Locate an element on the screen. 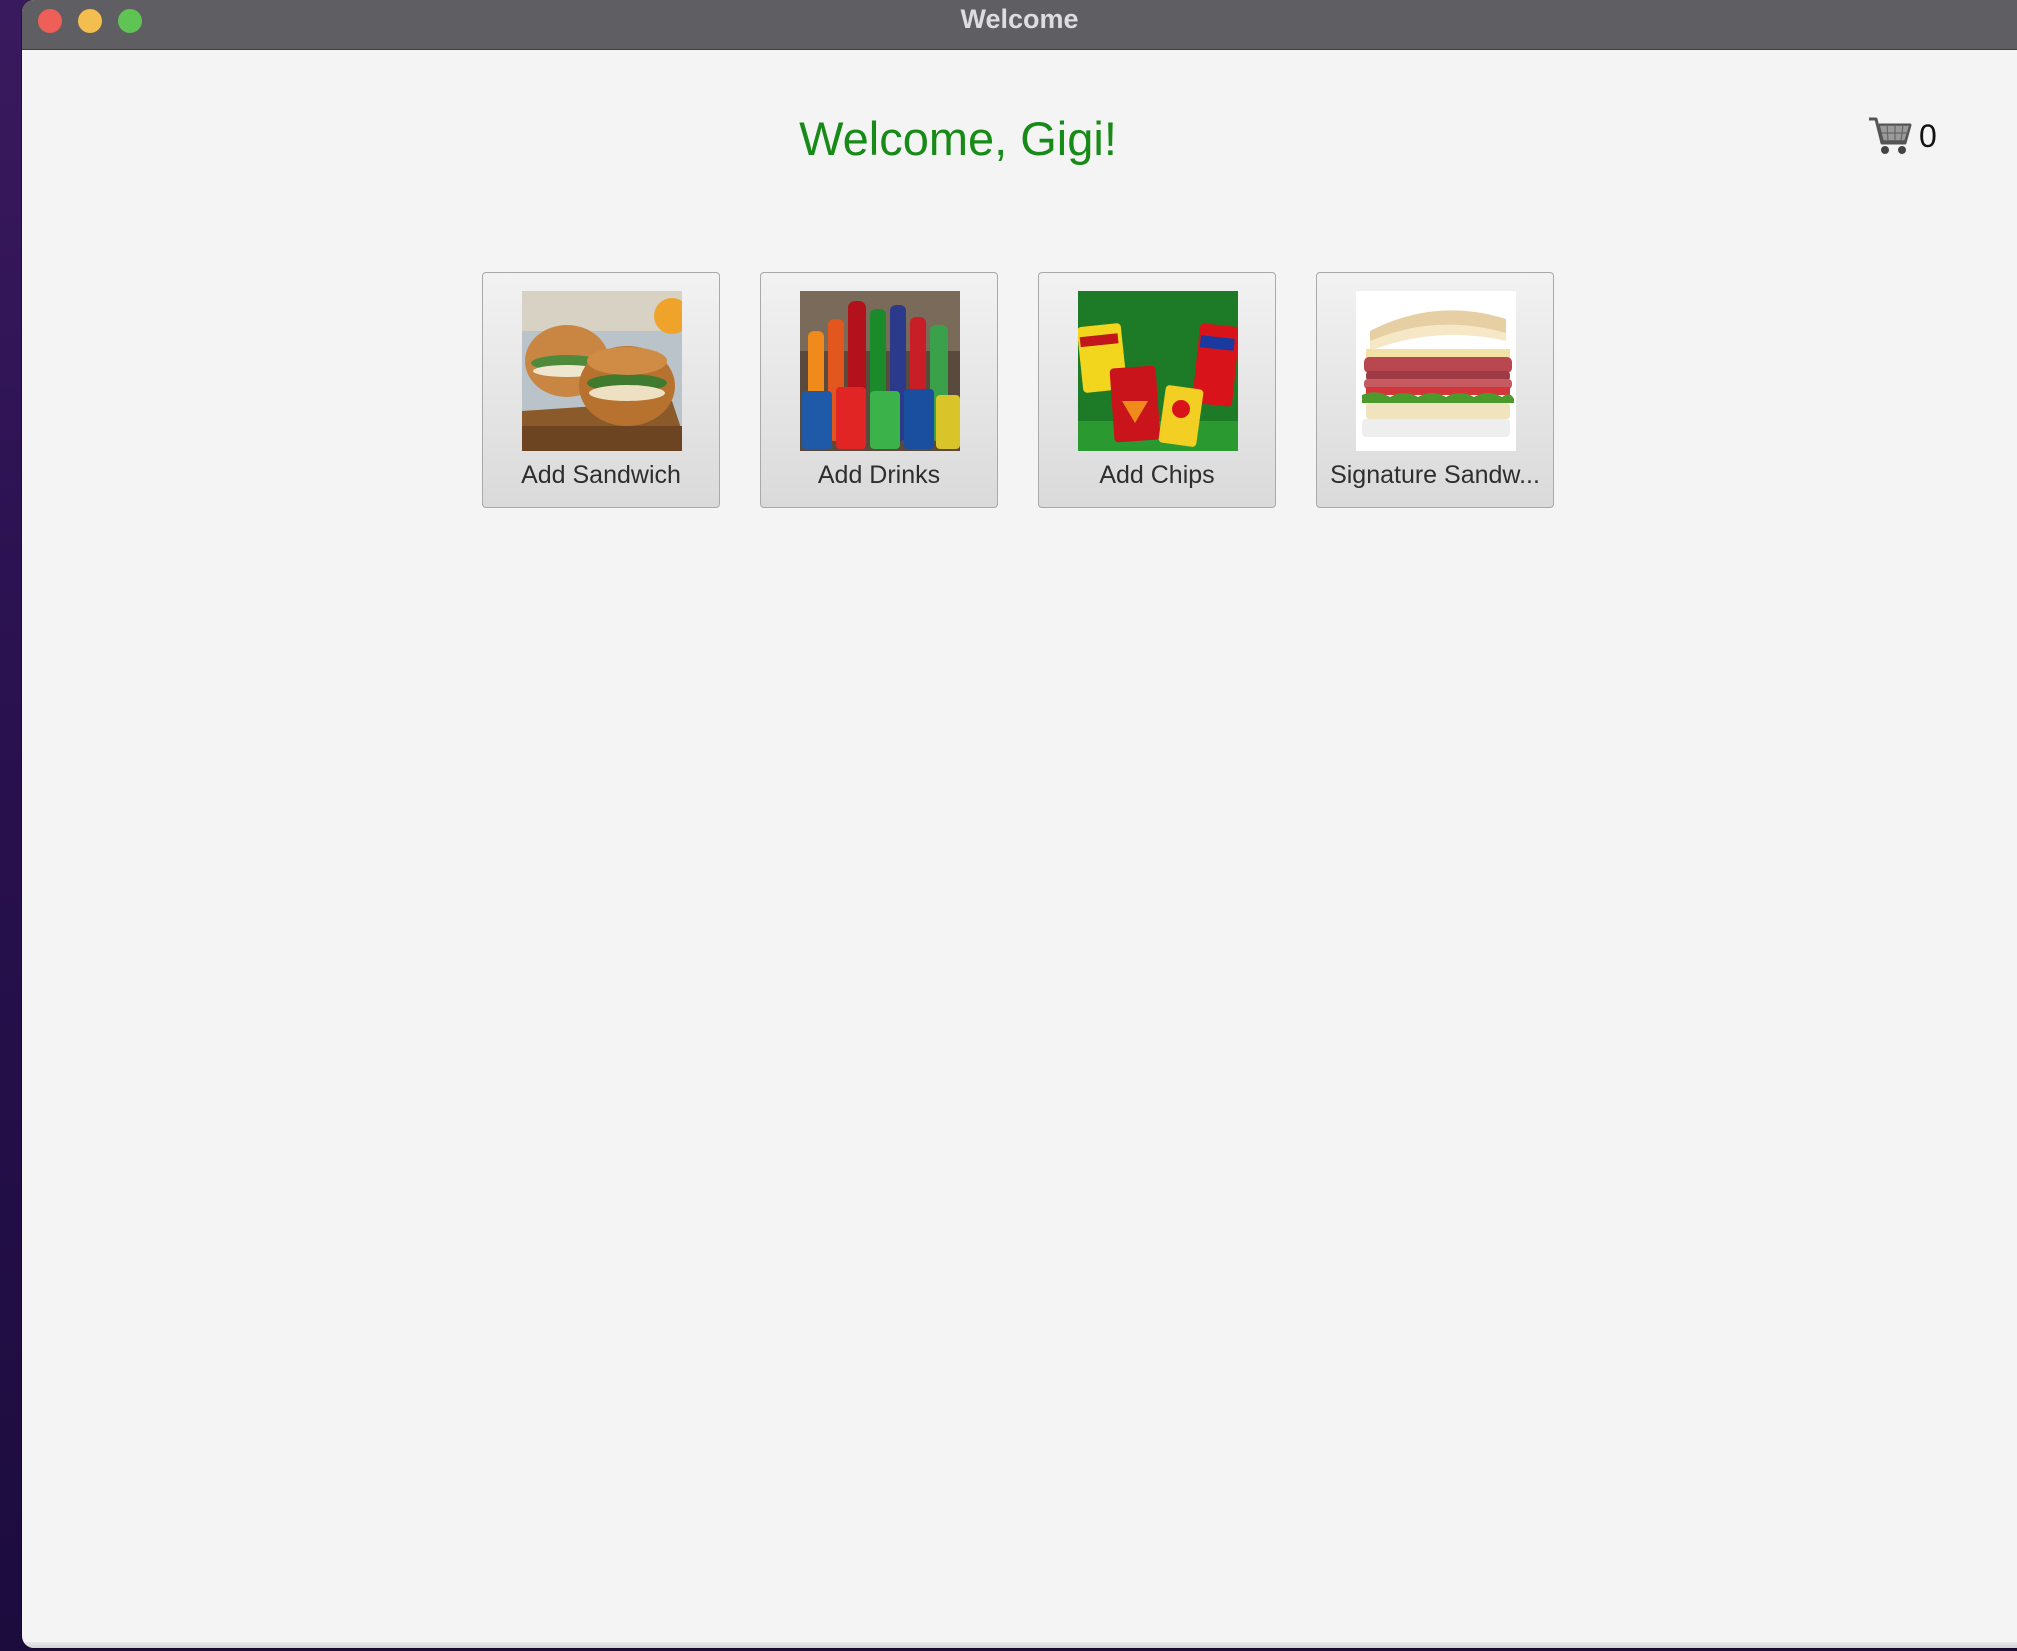 Image resolution: width=2017 pixels, height=1651 pixels. tile-label: Add Chips is located at coordinates (1157, 475).